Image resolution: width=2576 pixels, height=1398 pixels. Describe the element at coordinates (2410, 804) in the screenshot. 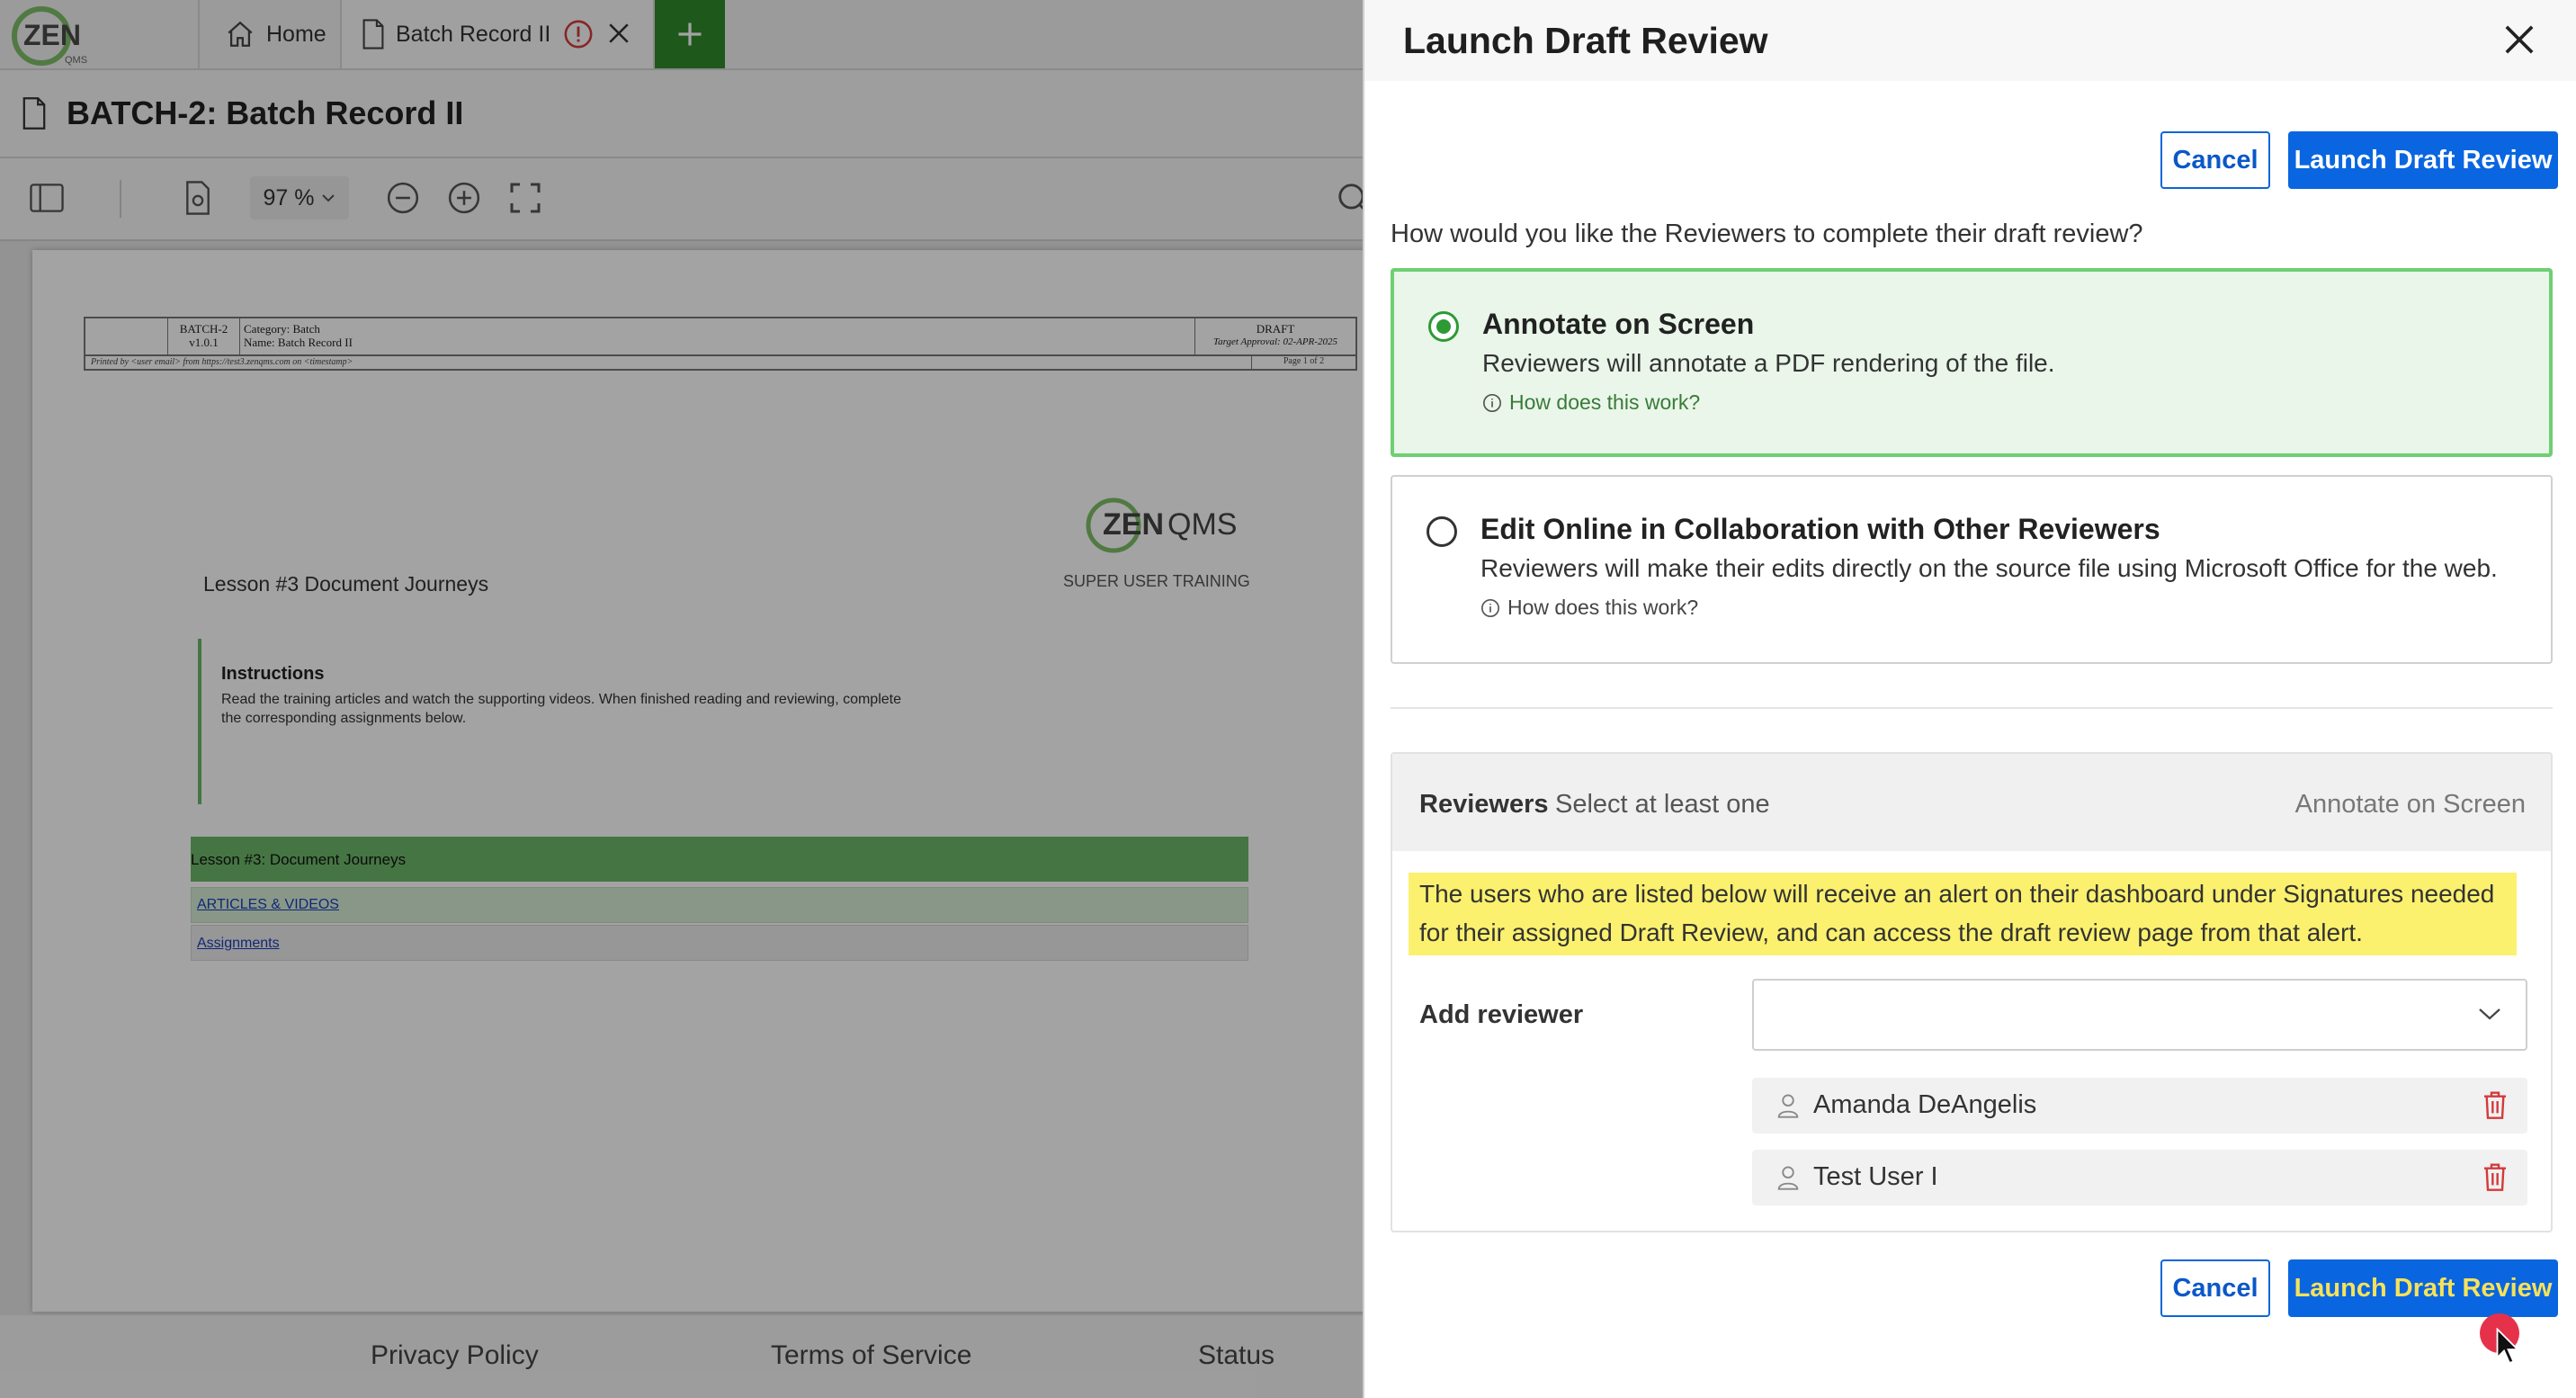

I see `reviewers-mode: Annotate on Screen` at that location.